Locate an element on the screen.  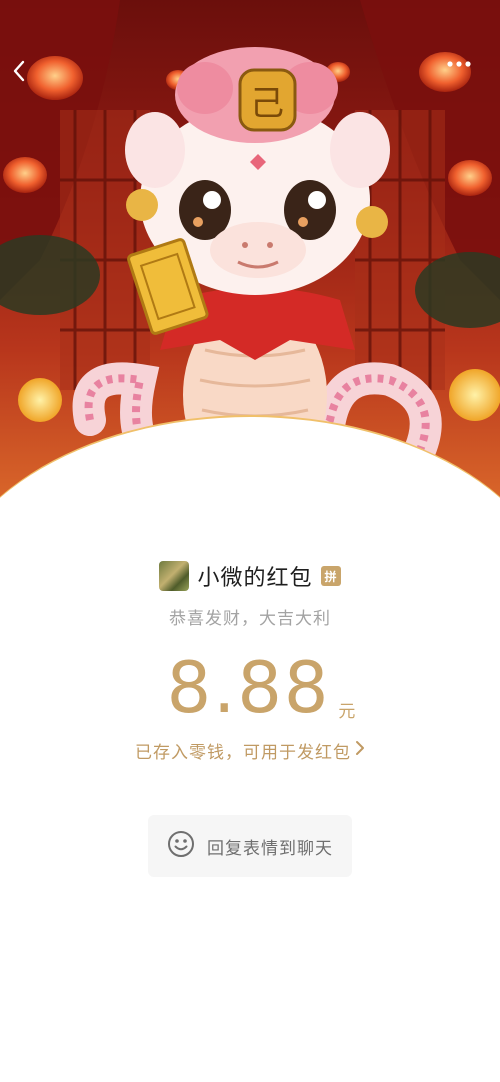
change-balance-link: 已存入零钱，可用于发红包 is located at coordinates (250, 750).